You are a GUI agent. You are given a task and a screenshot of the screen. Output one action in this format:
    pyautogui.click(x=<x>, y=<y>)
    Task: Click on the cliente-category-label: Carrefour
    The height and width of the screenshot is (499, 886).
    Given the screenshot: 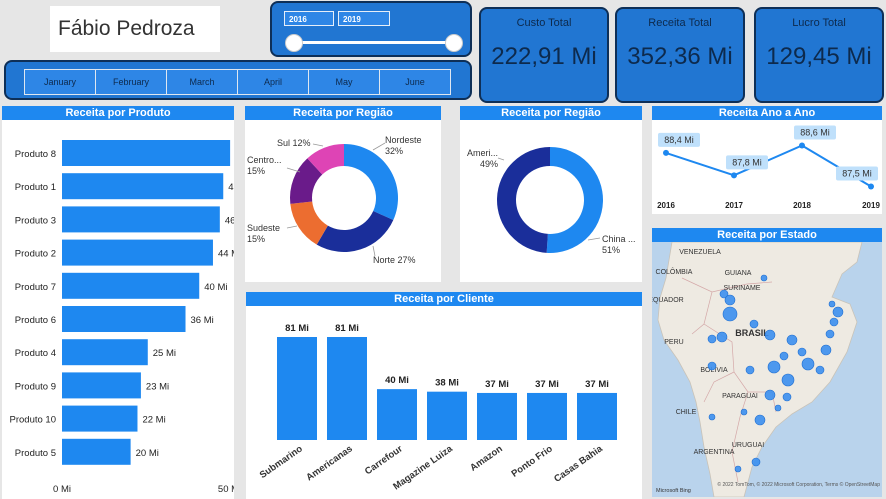 What is the action you would take?
    pyautogui.click(x=384, y=460)
    